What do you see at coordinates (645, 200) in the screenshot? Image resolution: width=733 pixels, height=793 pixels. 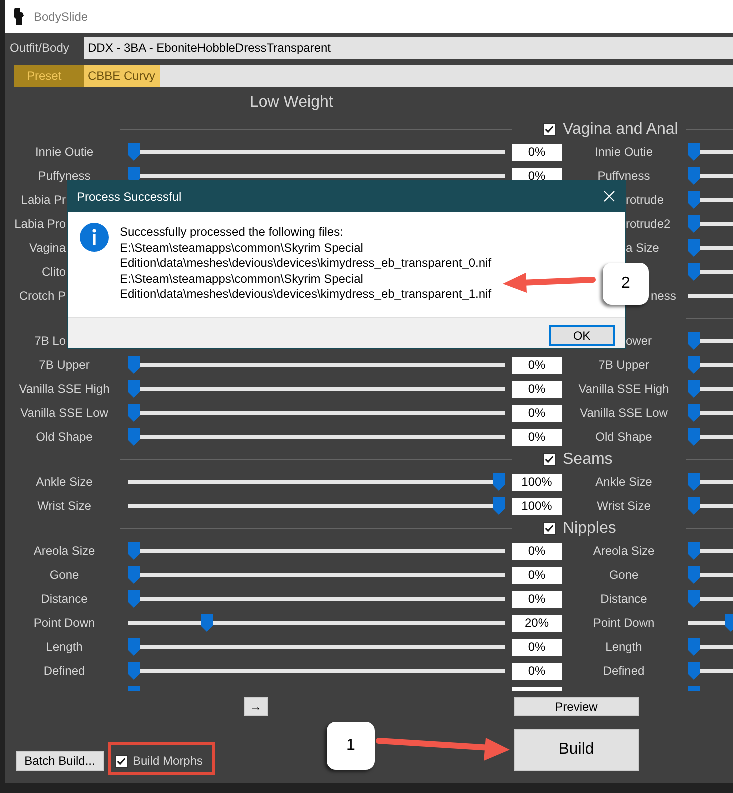 I see `slider-label: rotrude` at bounding box center [645, 200].